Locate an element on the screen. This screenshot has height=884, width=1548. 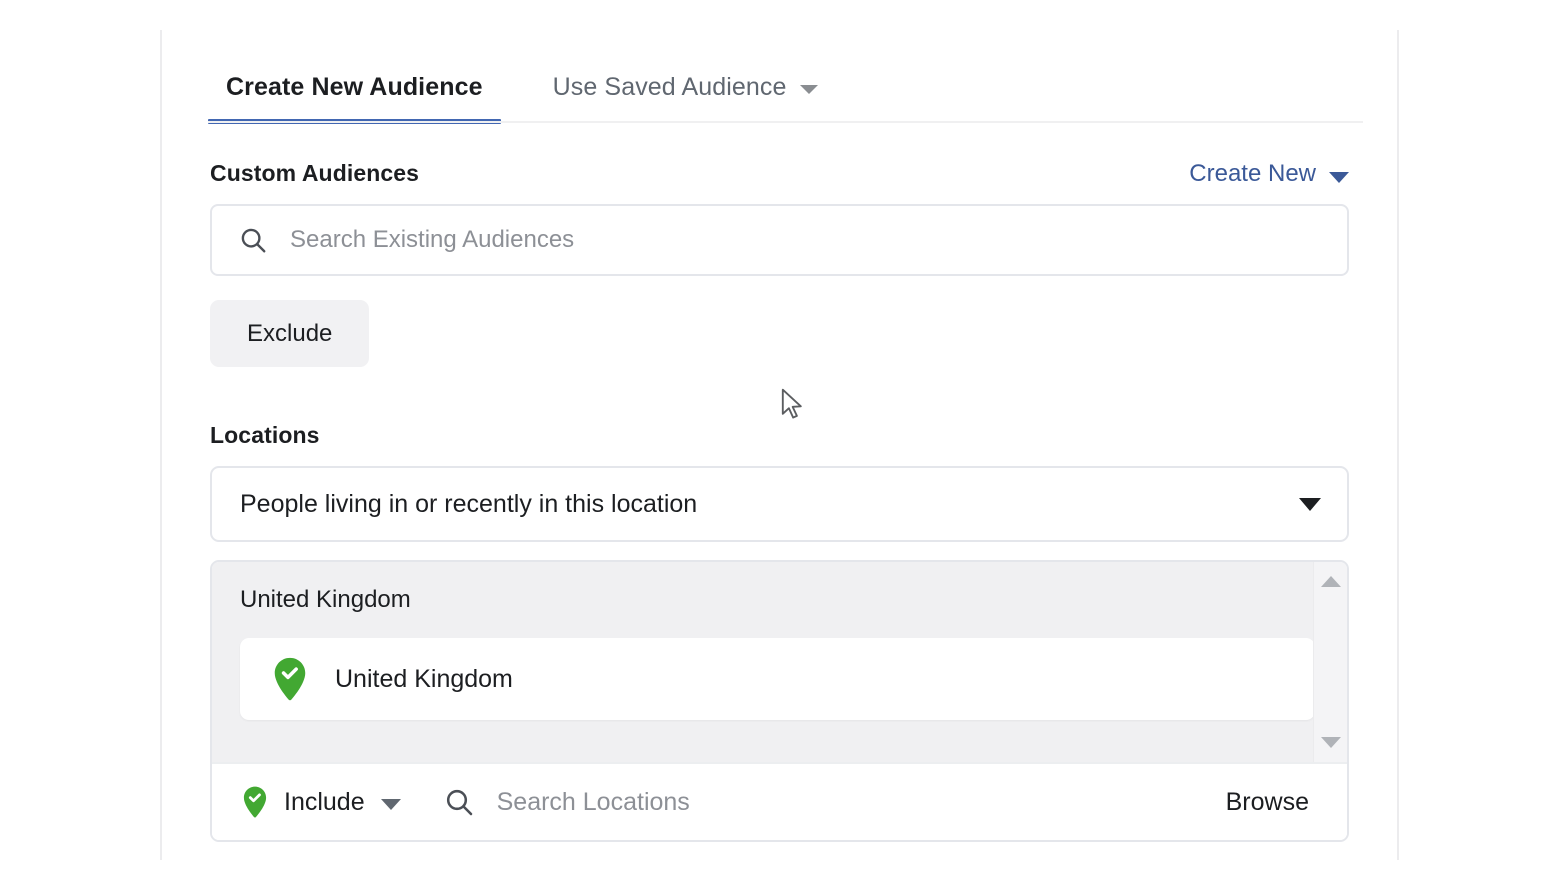
locations-scrollbar is located at coordinates (1330, 662).